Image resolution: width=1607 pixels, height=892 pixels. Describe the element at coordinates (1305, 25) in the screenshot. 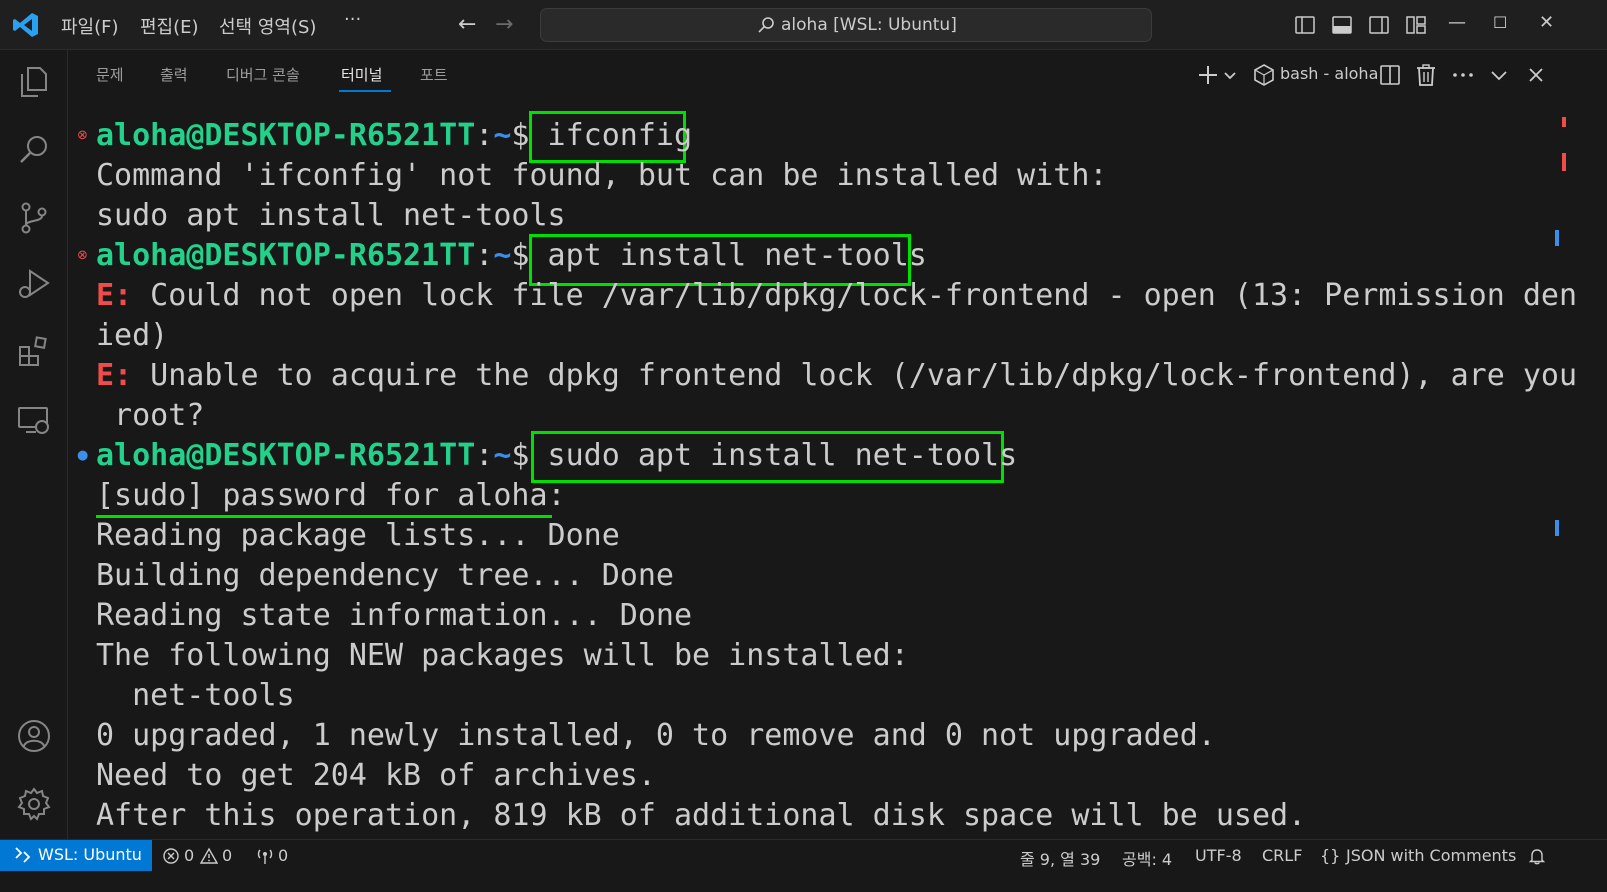

I see `toggle-primary-sidebar-icon` at that location.